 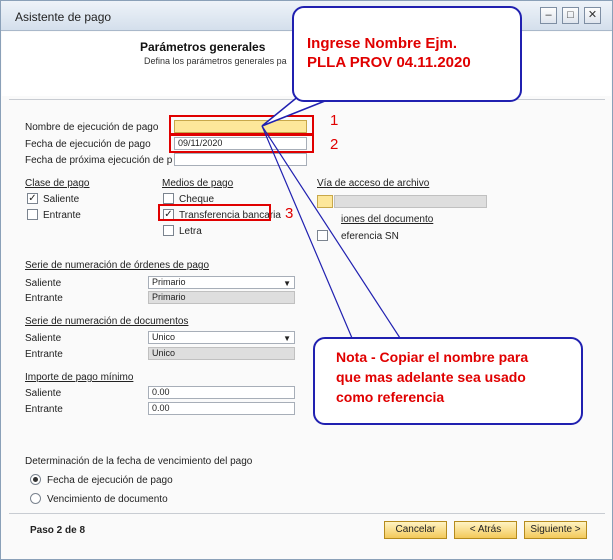 What do you see at coordinates (307, 232) in the screenshot?
I see `note-pointer-line-a` at bounding box center [307, 232].